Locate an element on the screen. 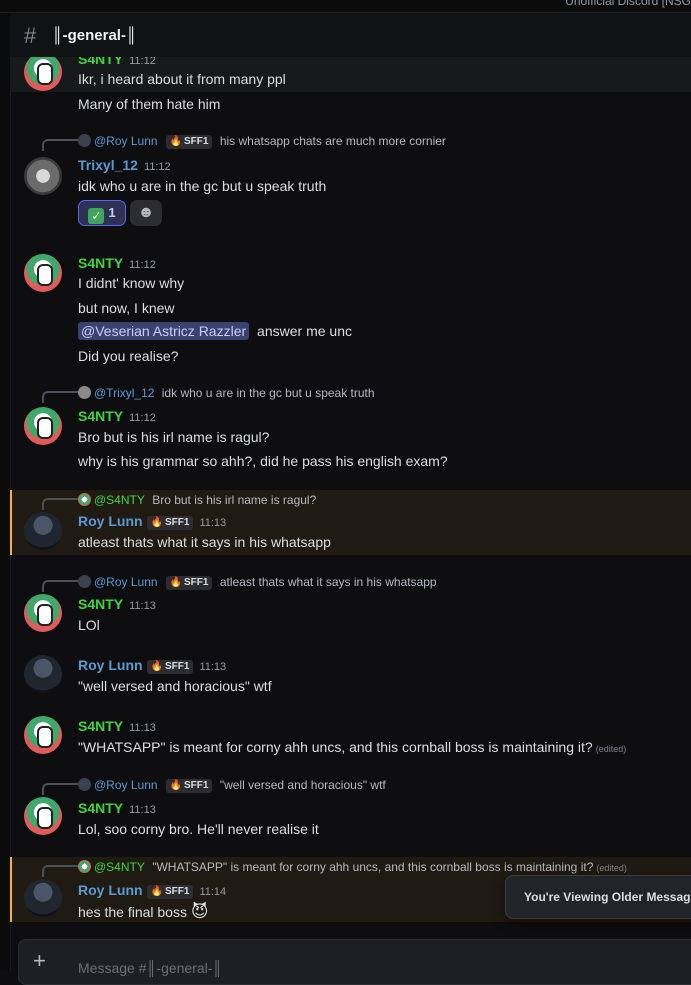  hash-icon: # is located at coordinates (30, 35).